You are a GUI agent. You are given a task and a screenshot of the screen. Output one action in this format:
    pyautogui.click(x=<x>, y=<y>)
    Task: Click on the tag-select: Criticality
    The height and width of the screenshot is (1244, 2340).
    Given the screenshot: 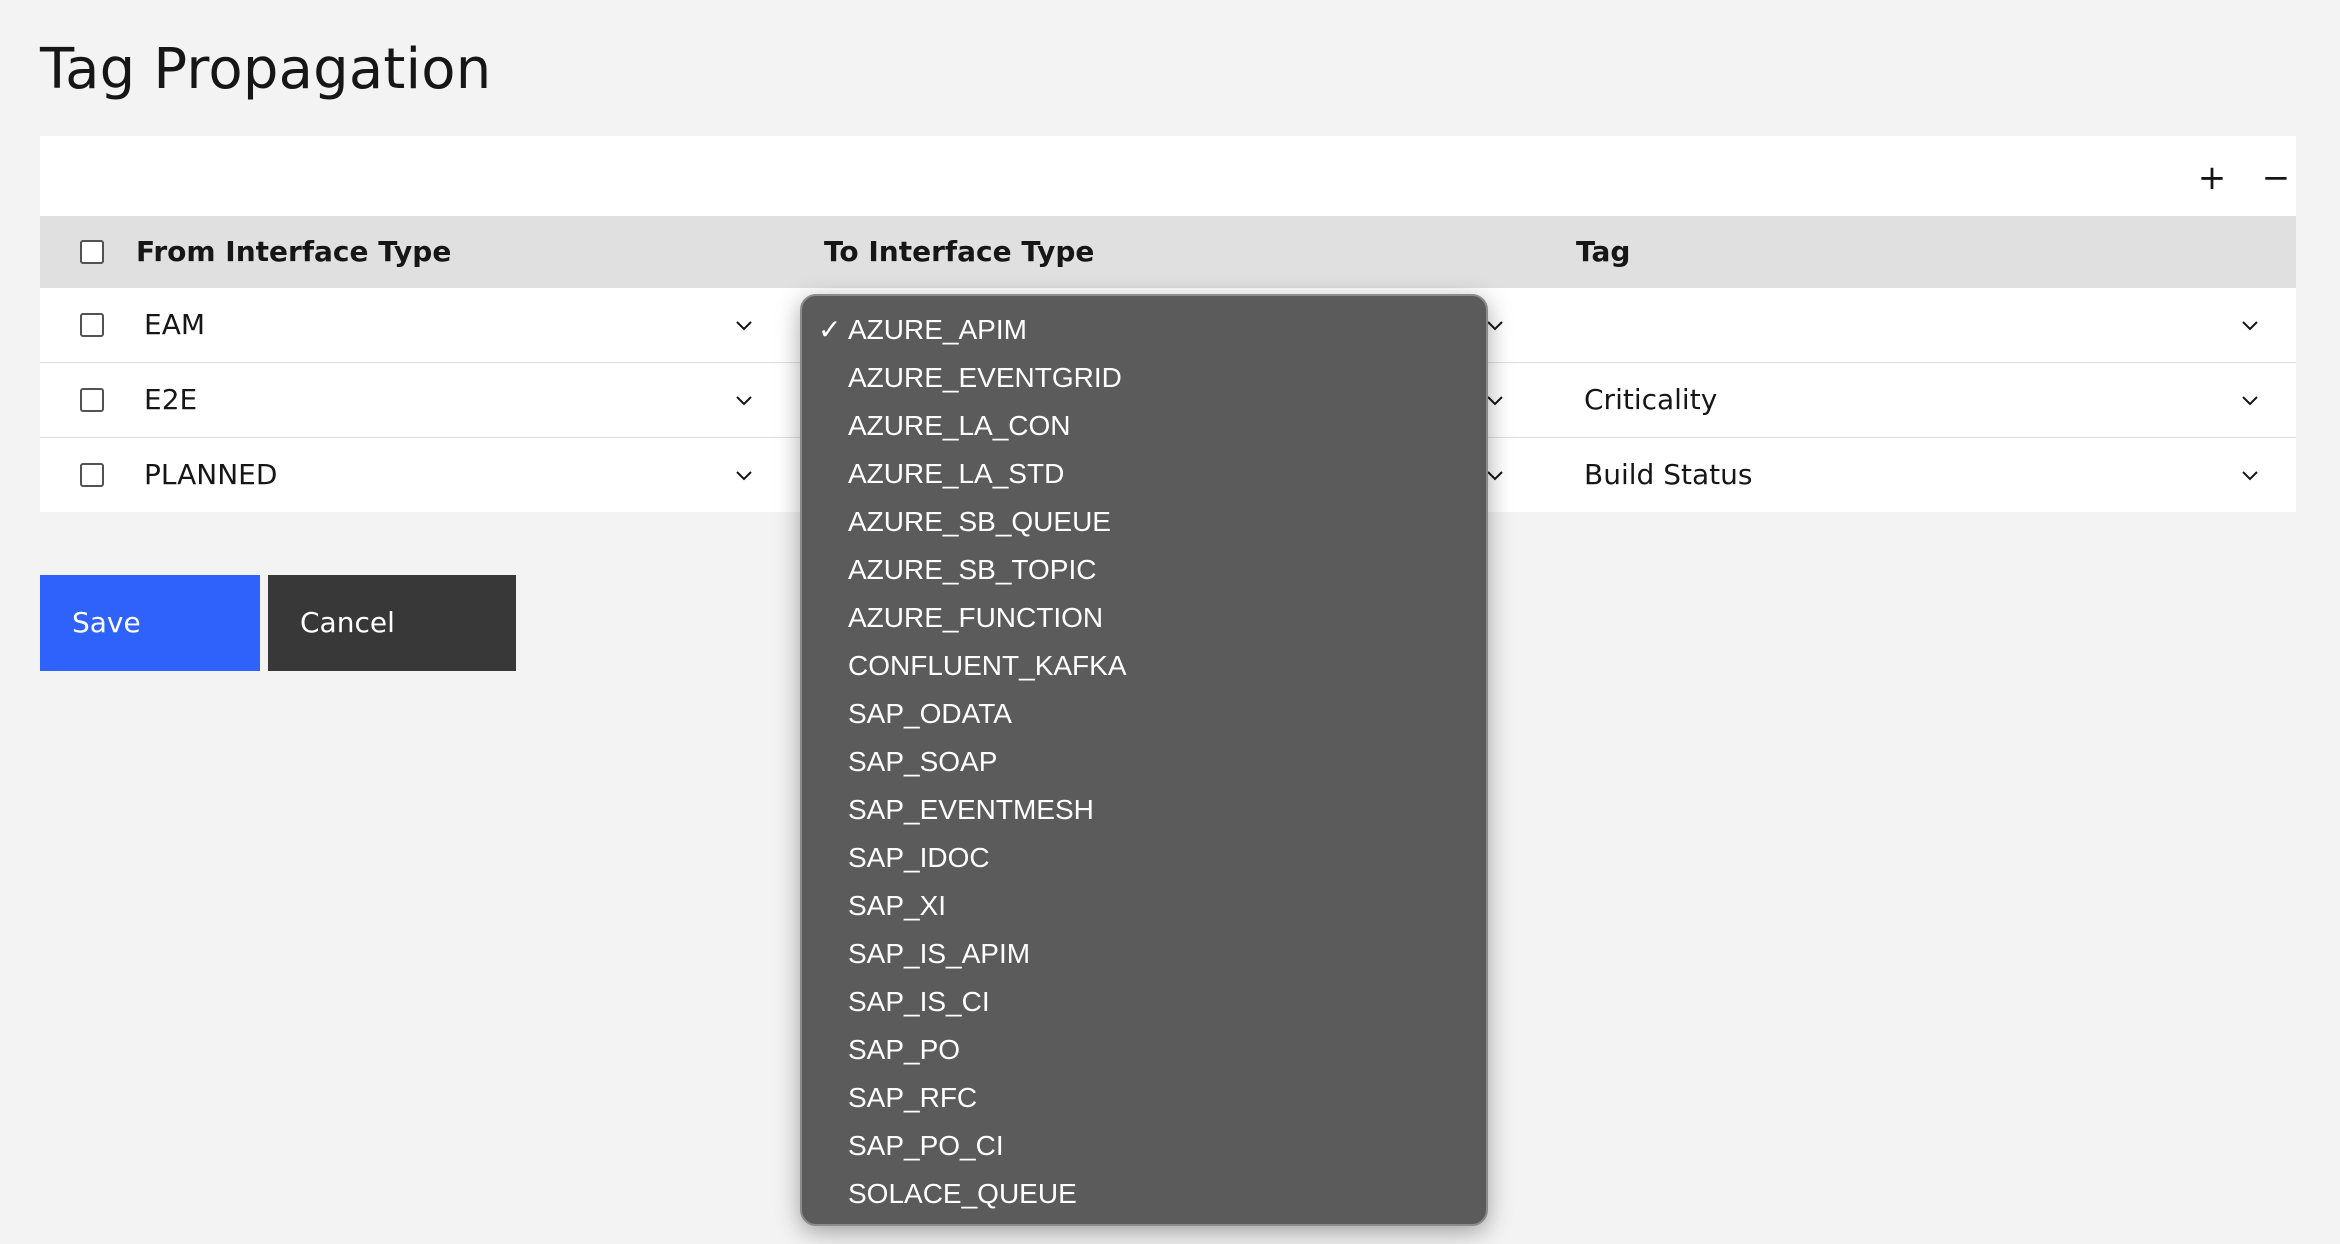 What is the action you would take?
    pyautogui.click(x=1650, y=400)
    